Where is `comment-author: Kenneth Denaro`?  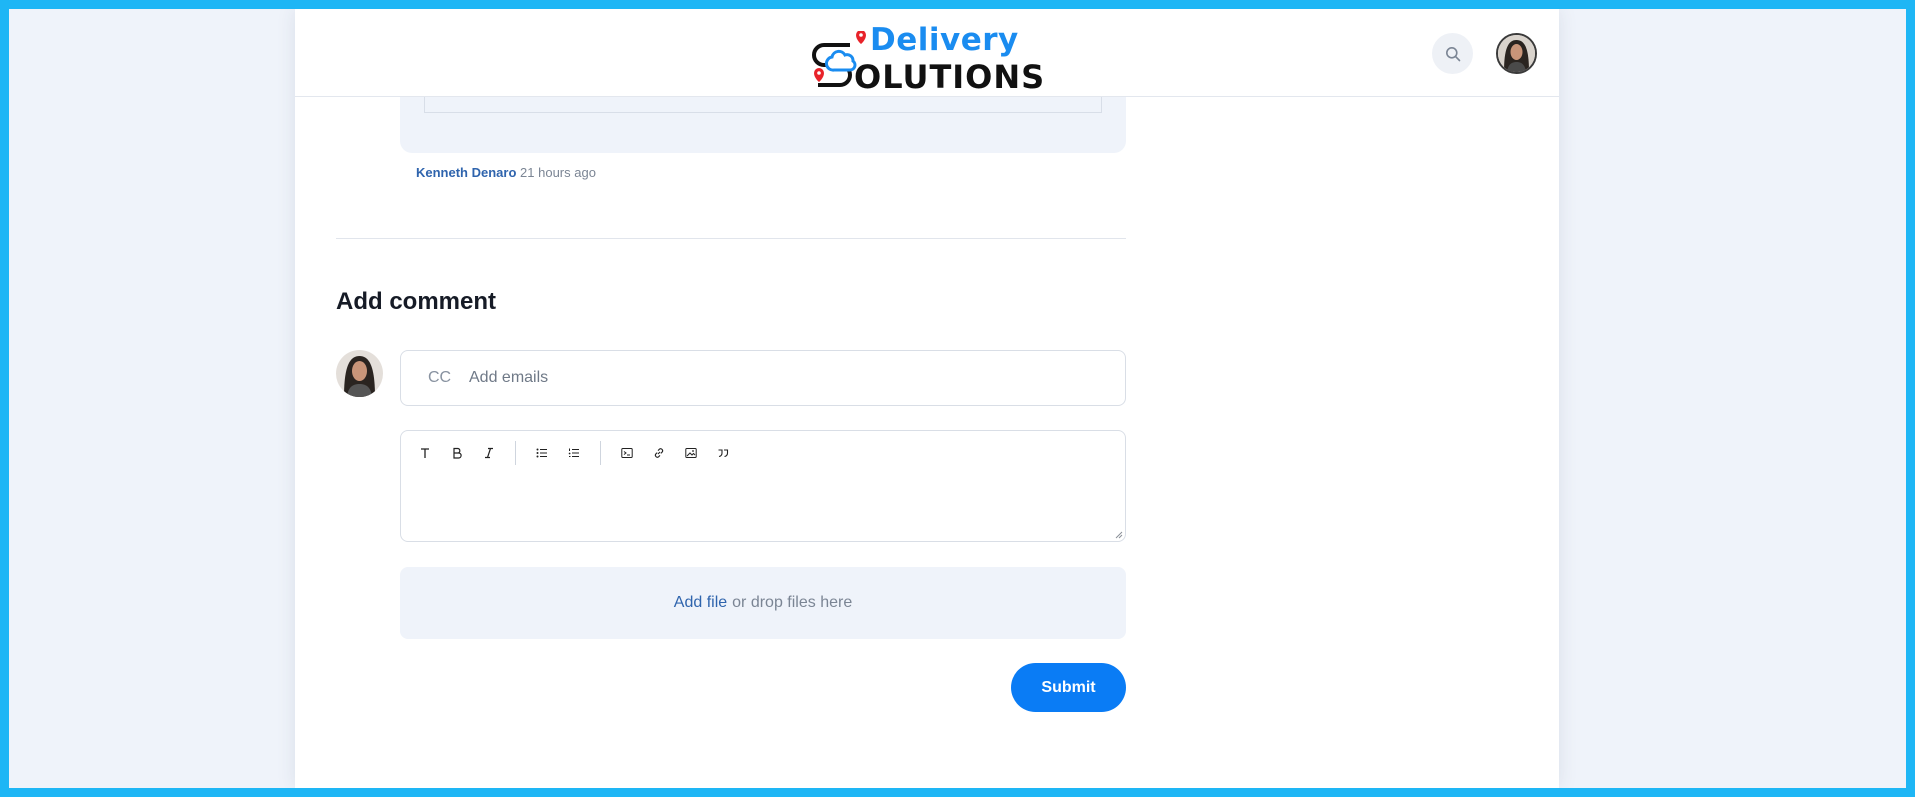
comment-author: Kenneth Denaro is located at coordinates (466, 172).